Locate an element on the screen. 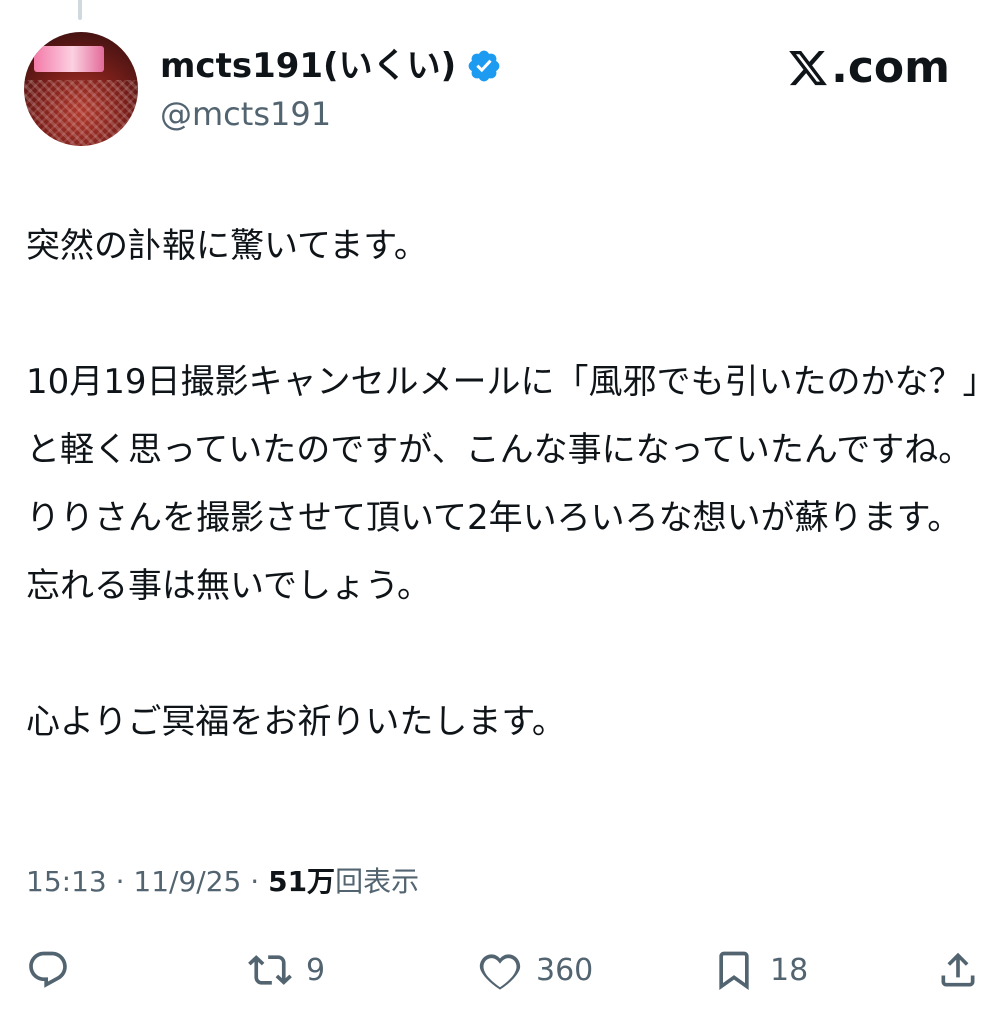 This screenshot has height=1024, width=1008. tweet-date: 11/9/25 is located at coordinates (187, 881).